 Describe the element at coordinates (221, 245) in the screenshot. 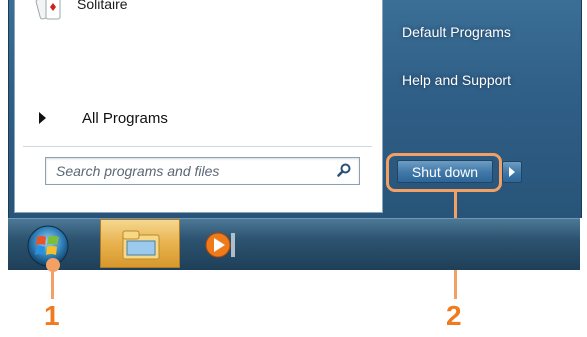

I see `media-player-icon` at that location.